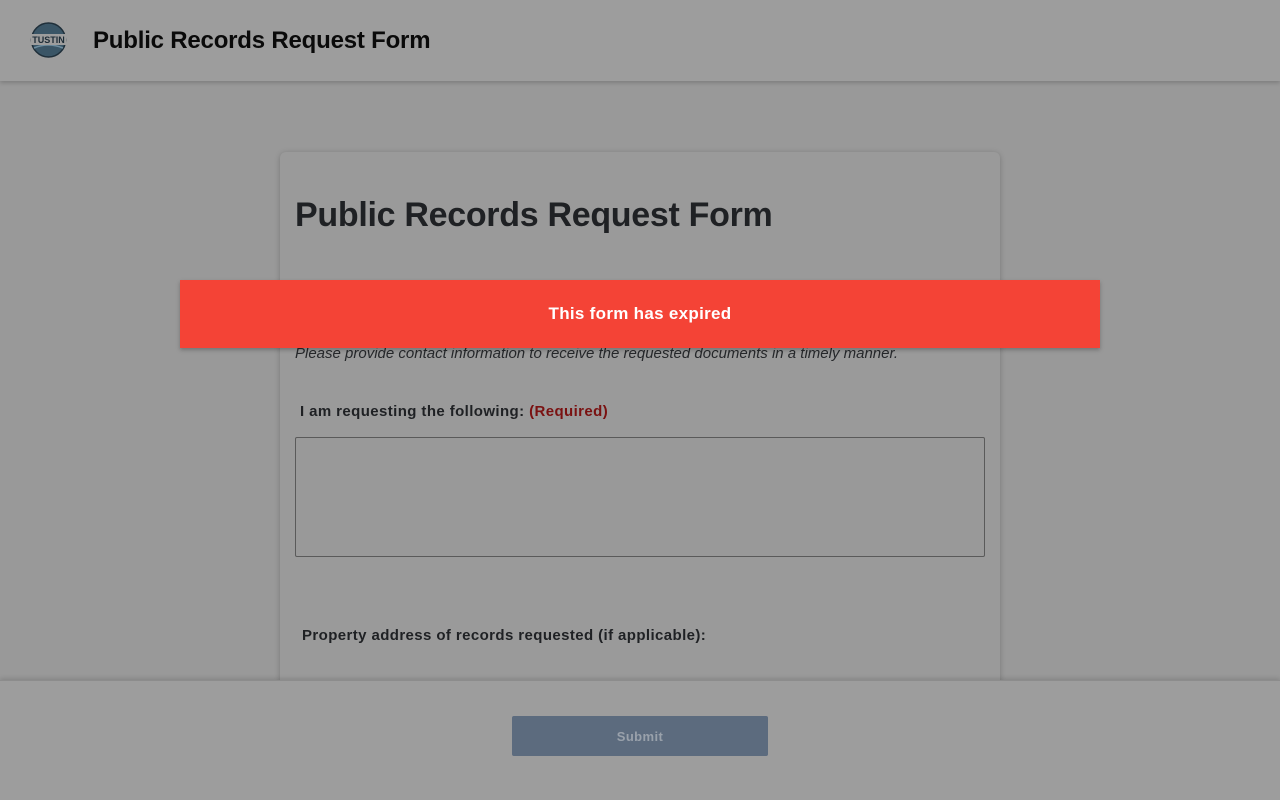 Image resolution: width=1280 pixels, height=800 pixels. I want to click on form-title: Public Records Request Form, so click(534, 215).